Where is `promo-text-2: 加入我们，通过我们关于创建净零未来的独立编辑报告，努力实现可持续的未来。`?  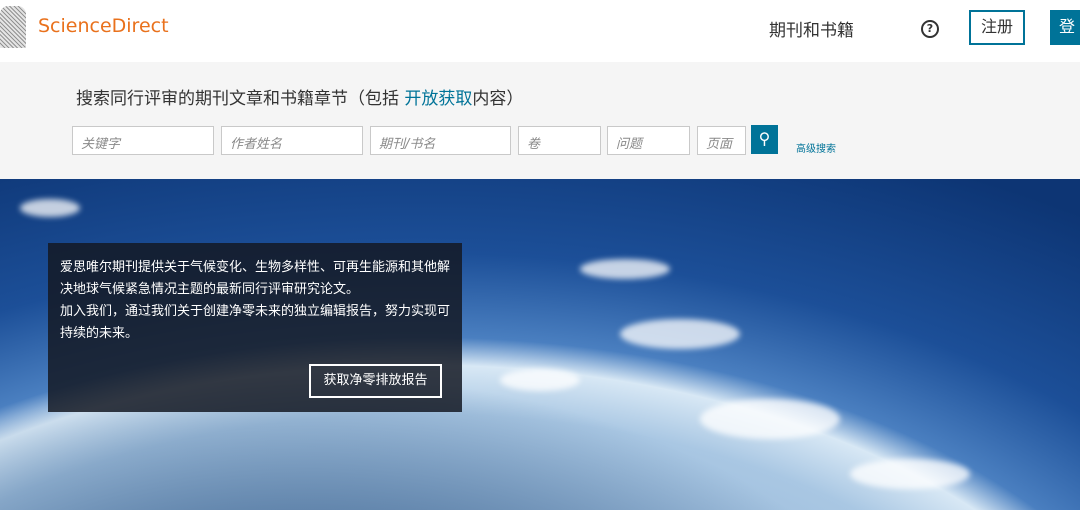
promo-text-2: 加入我们，通过我们关于创建净零未来的独立编辑报告，努力实现可持续的未来。 is located at coordinates (255, 322).